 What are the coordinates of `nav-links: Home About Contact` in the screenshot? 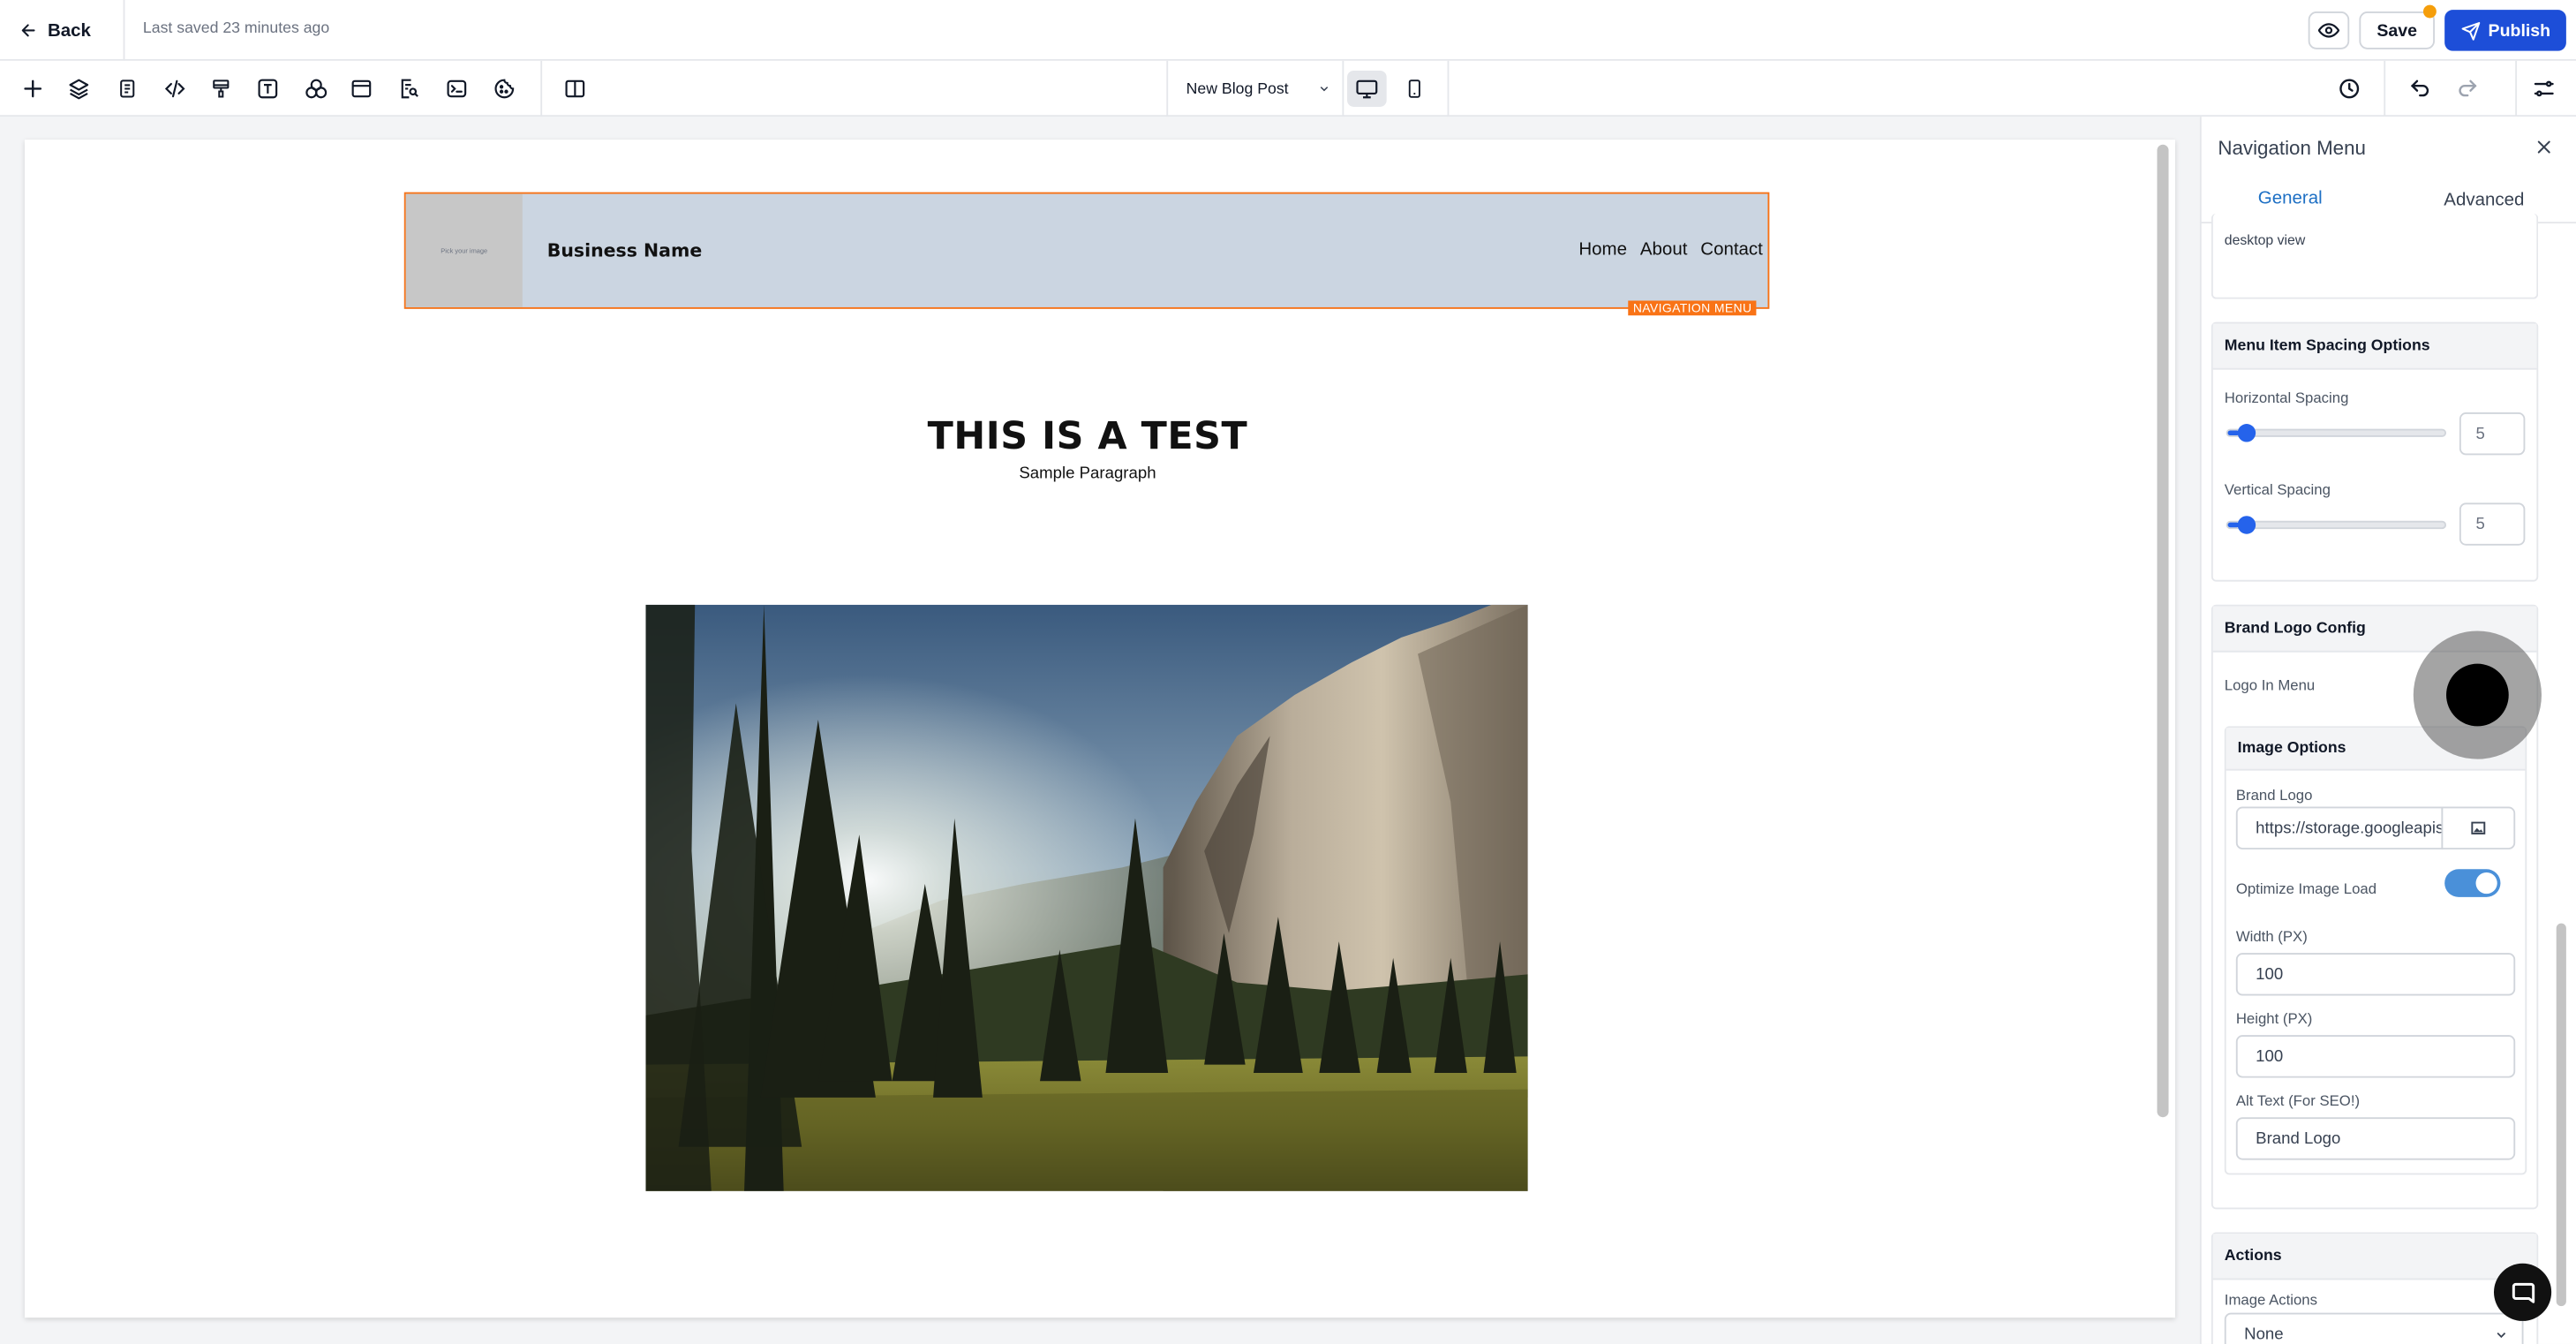 It's located at (1670, 250).